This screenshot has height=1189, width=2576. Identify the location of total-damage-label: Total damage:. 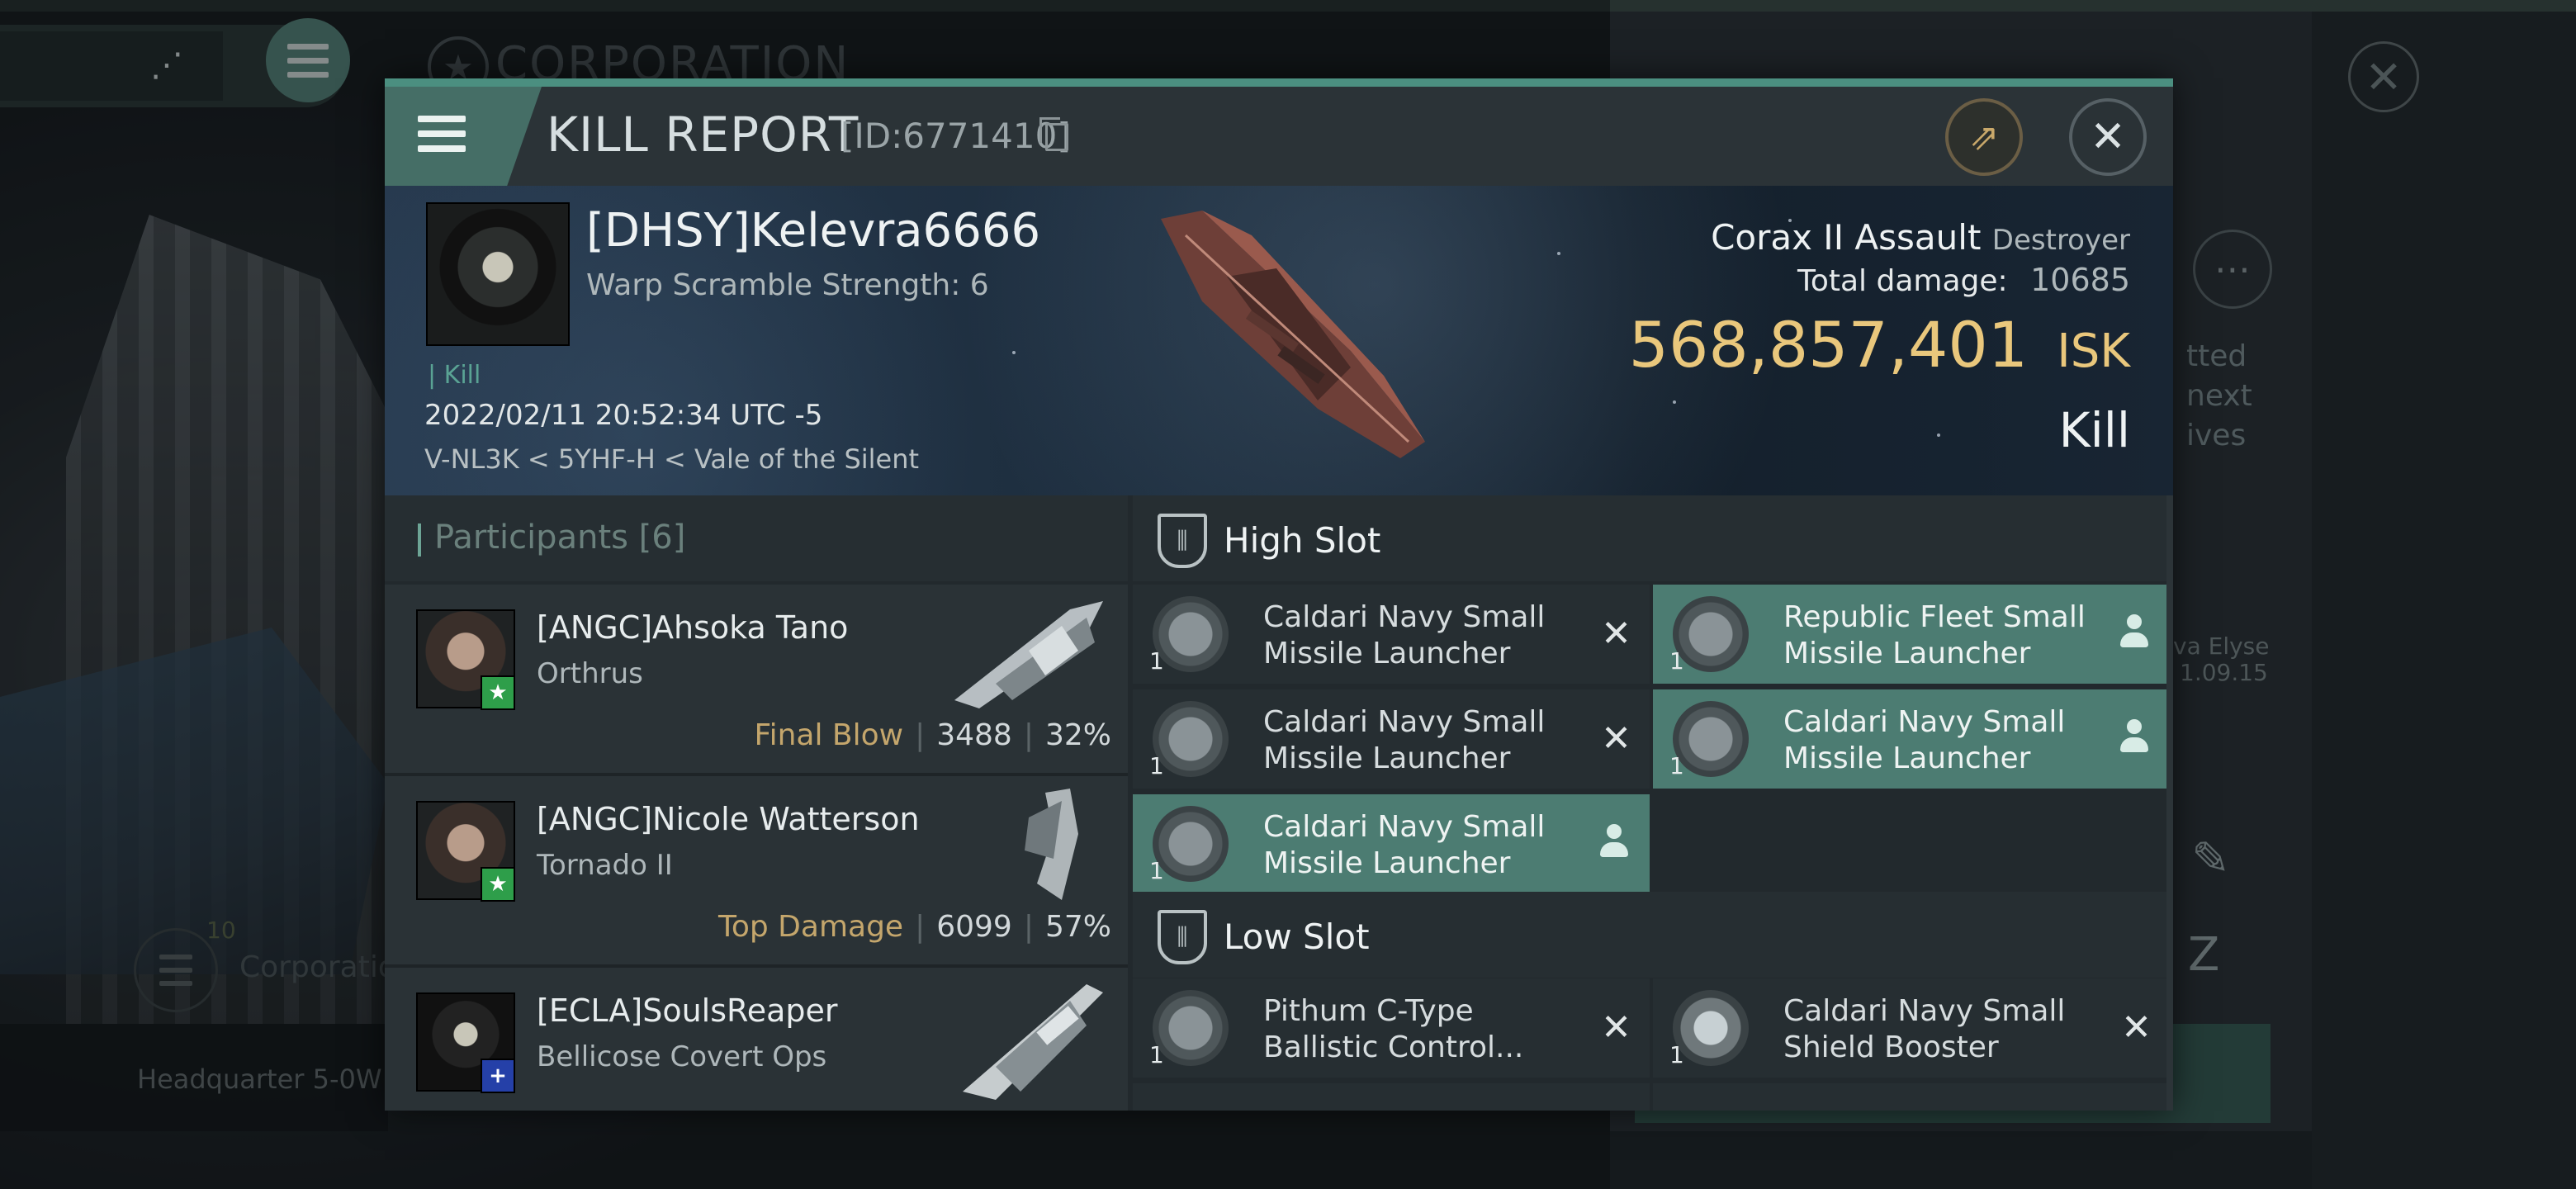
(1902, 281).